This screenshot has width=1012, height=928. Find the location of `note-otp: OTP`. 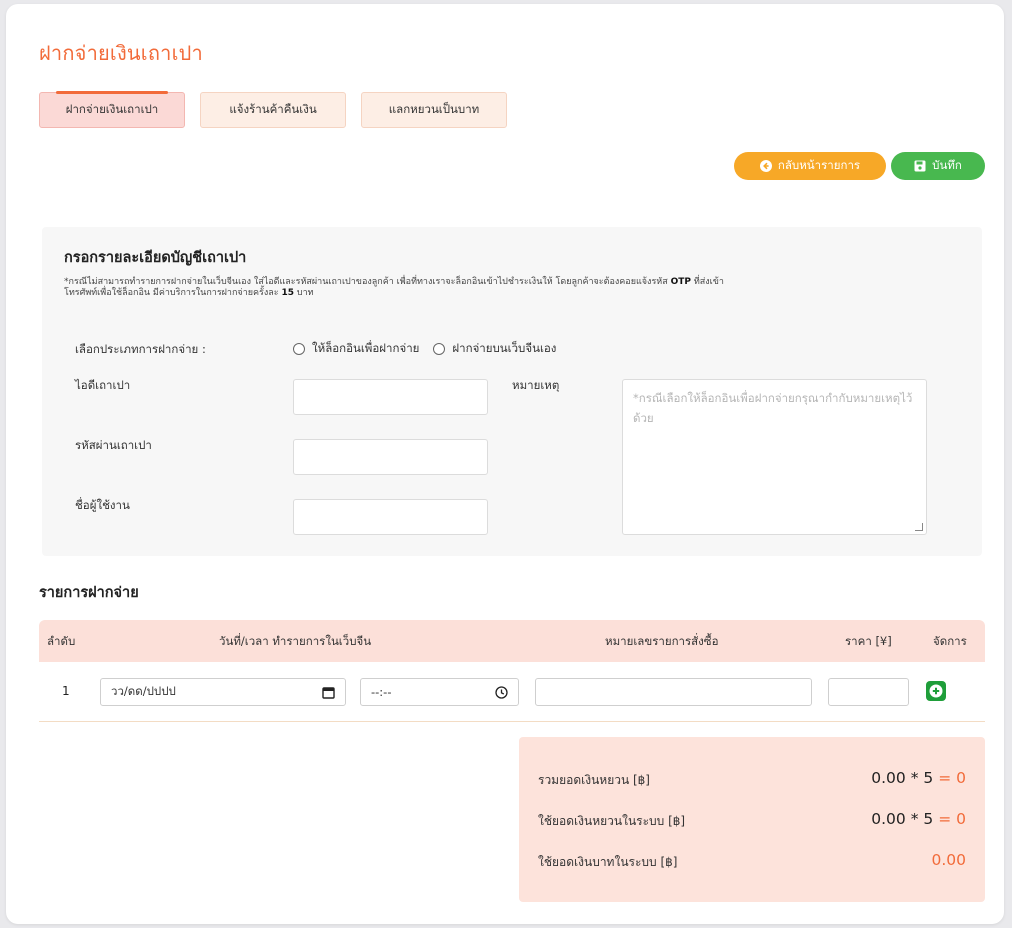

note-otp: OTP is located at coordinates (680, 282).